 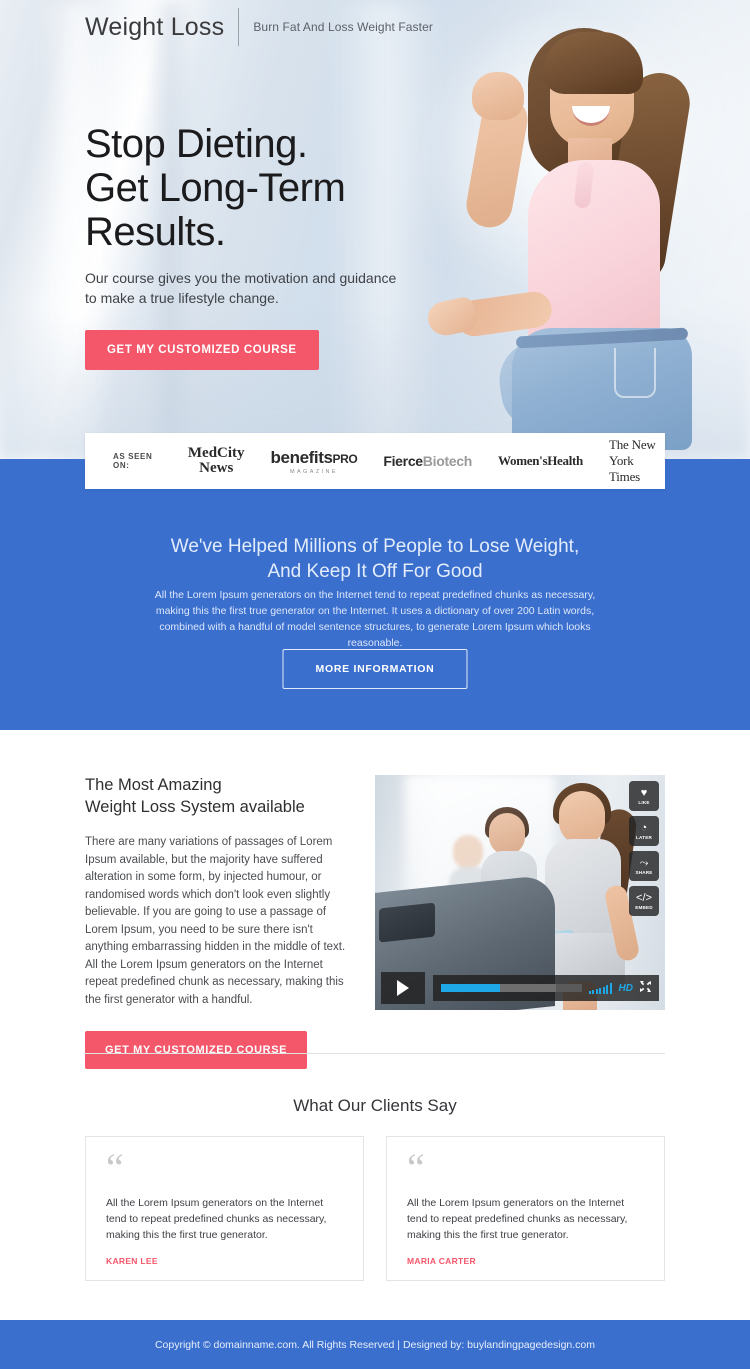 What do you see at coordinates (314, 461) in the screenshot?
I see `logo-benefits-pro: benefitsPRO MAGAZINE` at bounding box center [314, 461].